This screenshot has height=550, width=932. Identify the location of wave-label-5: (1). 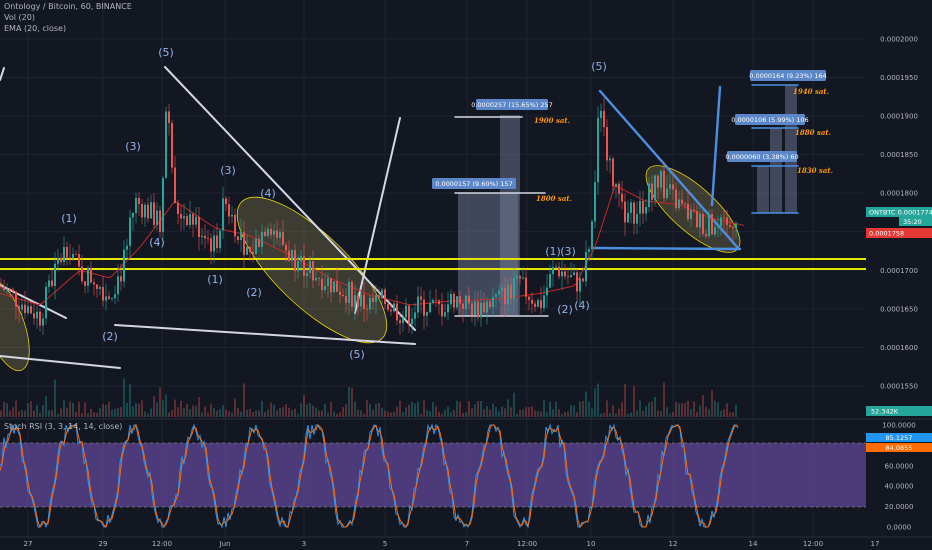
(215, 279).